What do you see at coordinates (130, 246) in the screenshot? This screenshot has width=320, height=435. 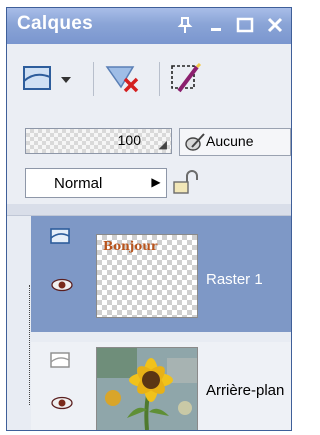 I see `thumbnail-text: Bonjour` at bounding box center [130, 246].